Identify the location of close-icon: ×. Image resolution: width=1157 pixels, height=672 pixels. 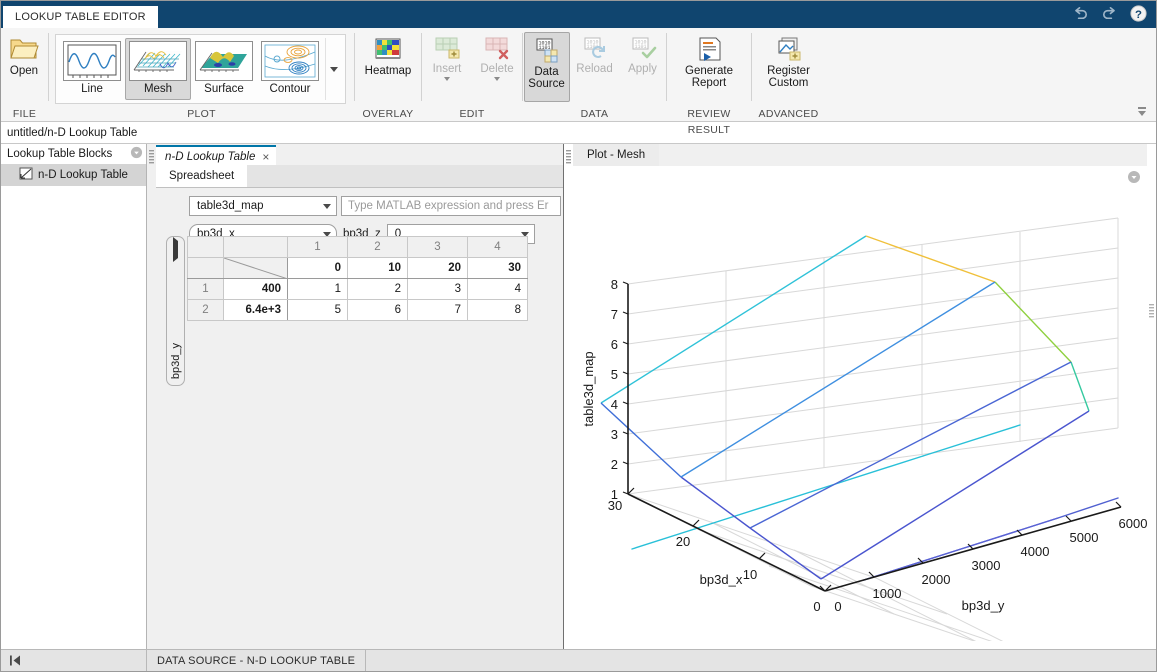
(265, 157).